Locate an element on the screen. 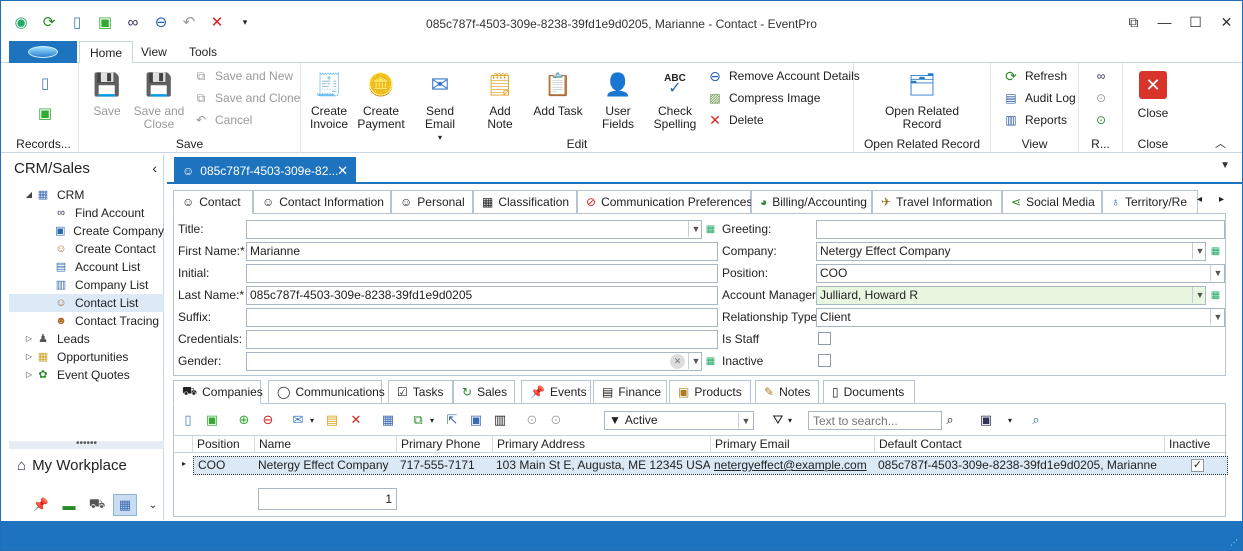 This screenshot has height=551, width=1243. greeting-field is located at coordinates (1020, 229).